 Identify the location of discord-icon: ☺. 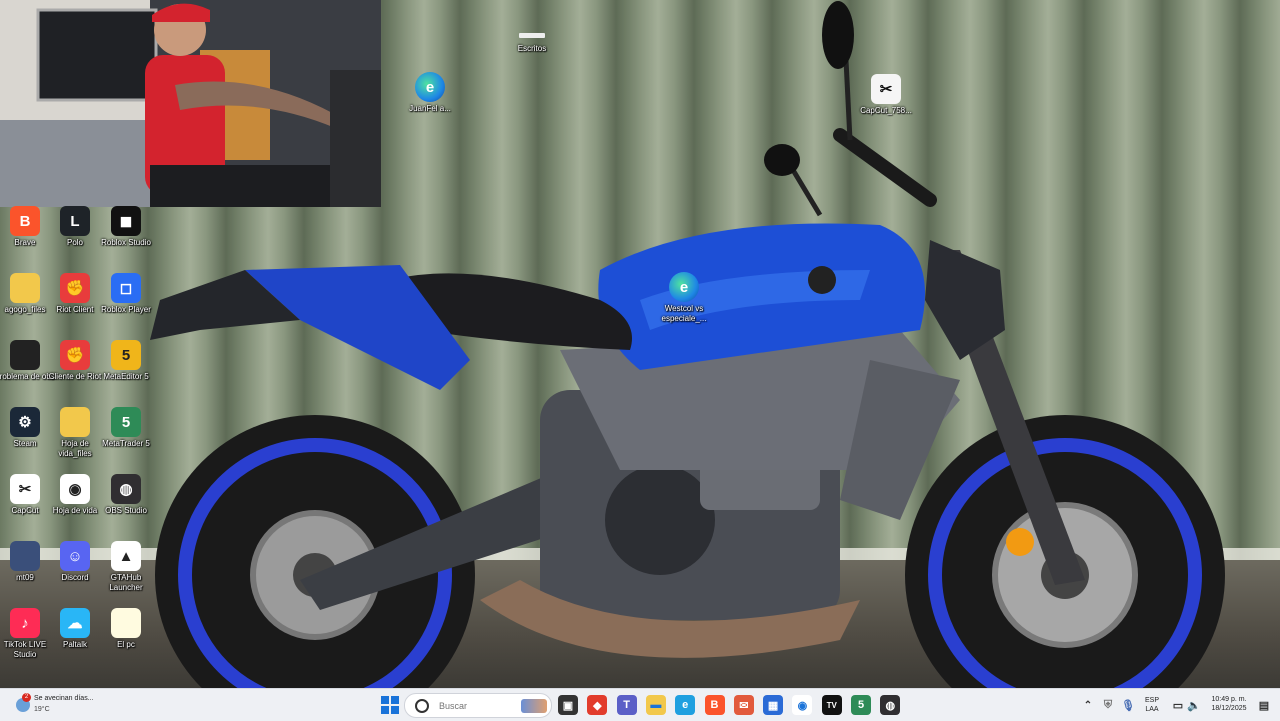
(75, 556).